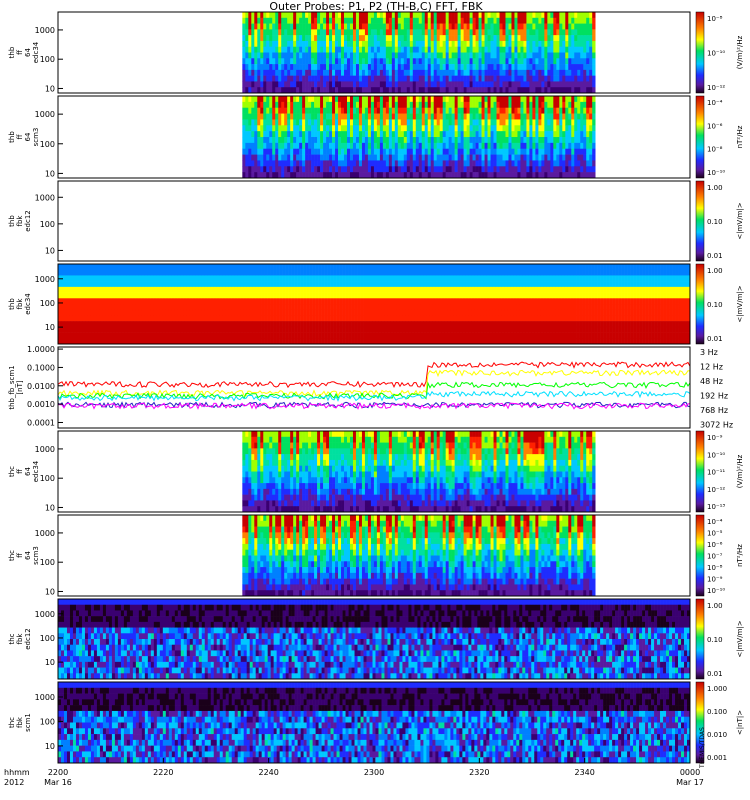  What do you see at coordinates (714, 396) in the screenshot?
I see `legend-entry: 192 Hz` at bounding box center [714, 396].